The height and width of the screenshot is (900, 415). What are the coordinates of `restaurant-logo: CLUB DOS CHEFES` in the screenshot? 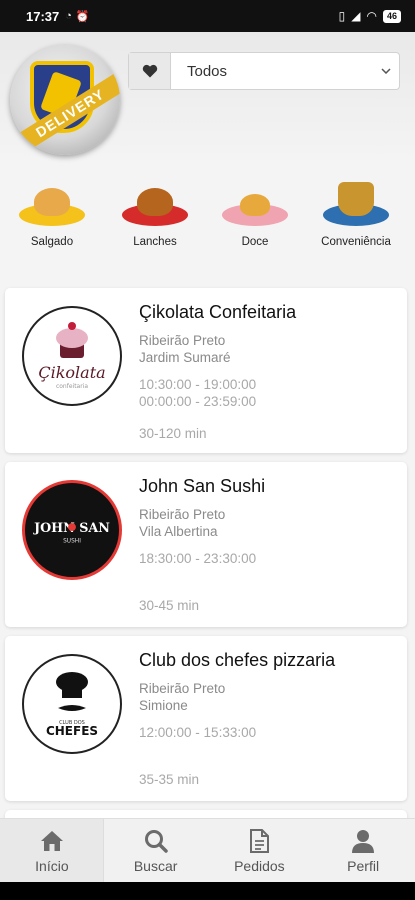 It's located at (72, 704).